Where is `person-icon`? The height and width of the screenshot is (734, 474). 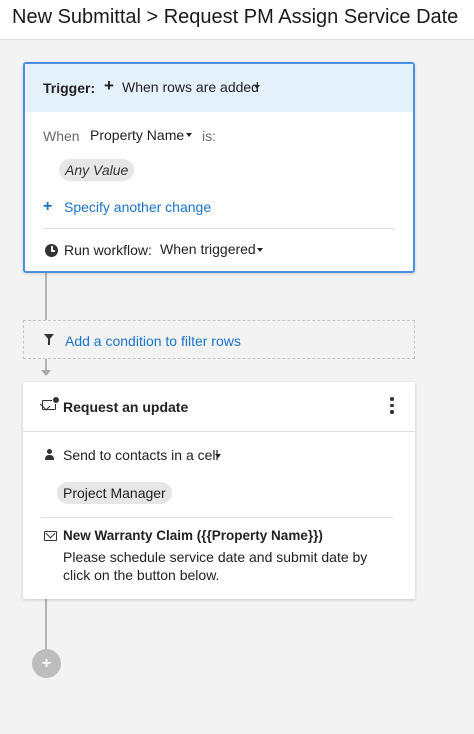
person-icon is located at coordinates (49, 455).